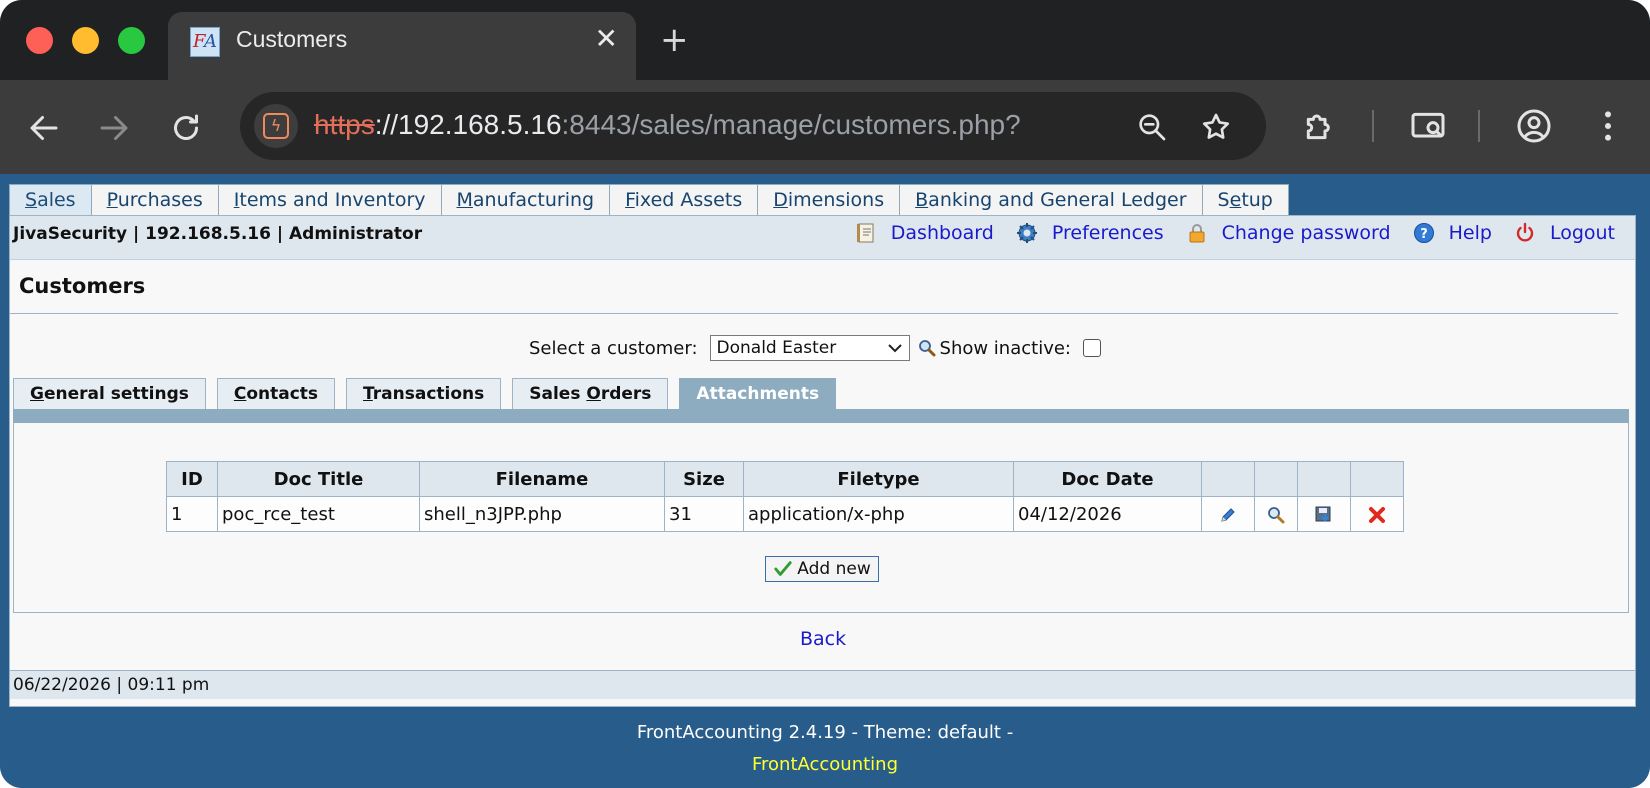 The image size is (1650, 788). Describe the element at coordinates (1228, 479) in the screenshot. I see `column-header-edit` at that location.